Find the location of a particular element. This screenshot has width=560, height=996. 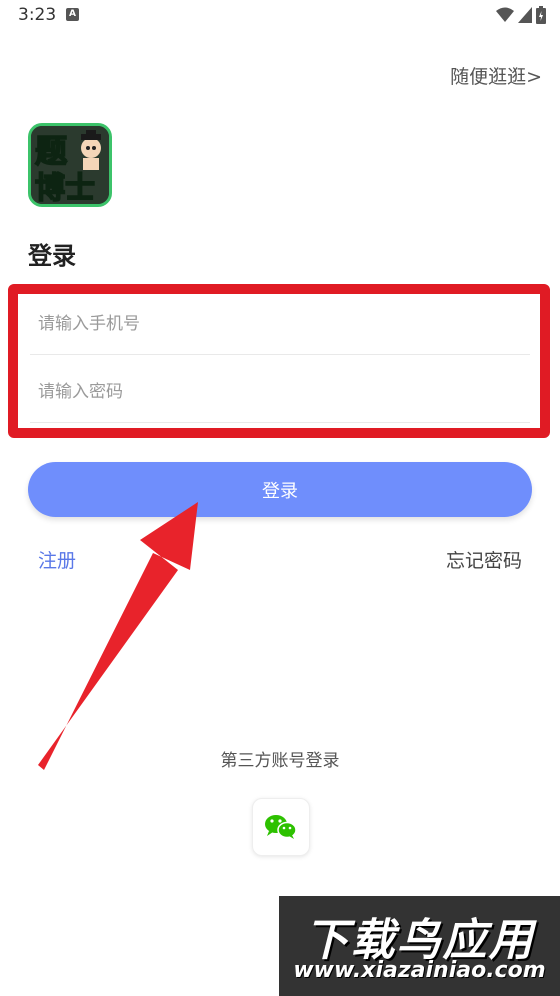

wechat-icon is located at coordinates (281, 827).